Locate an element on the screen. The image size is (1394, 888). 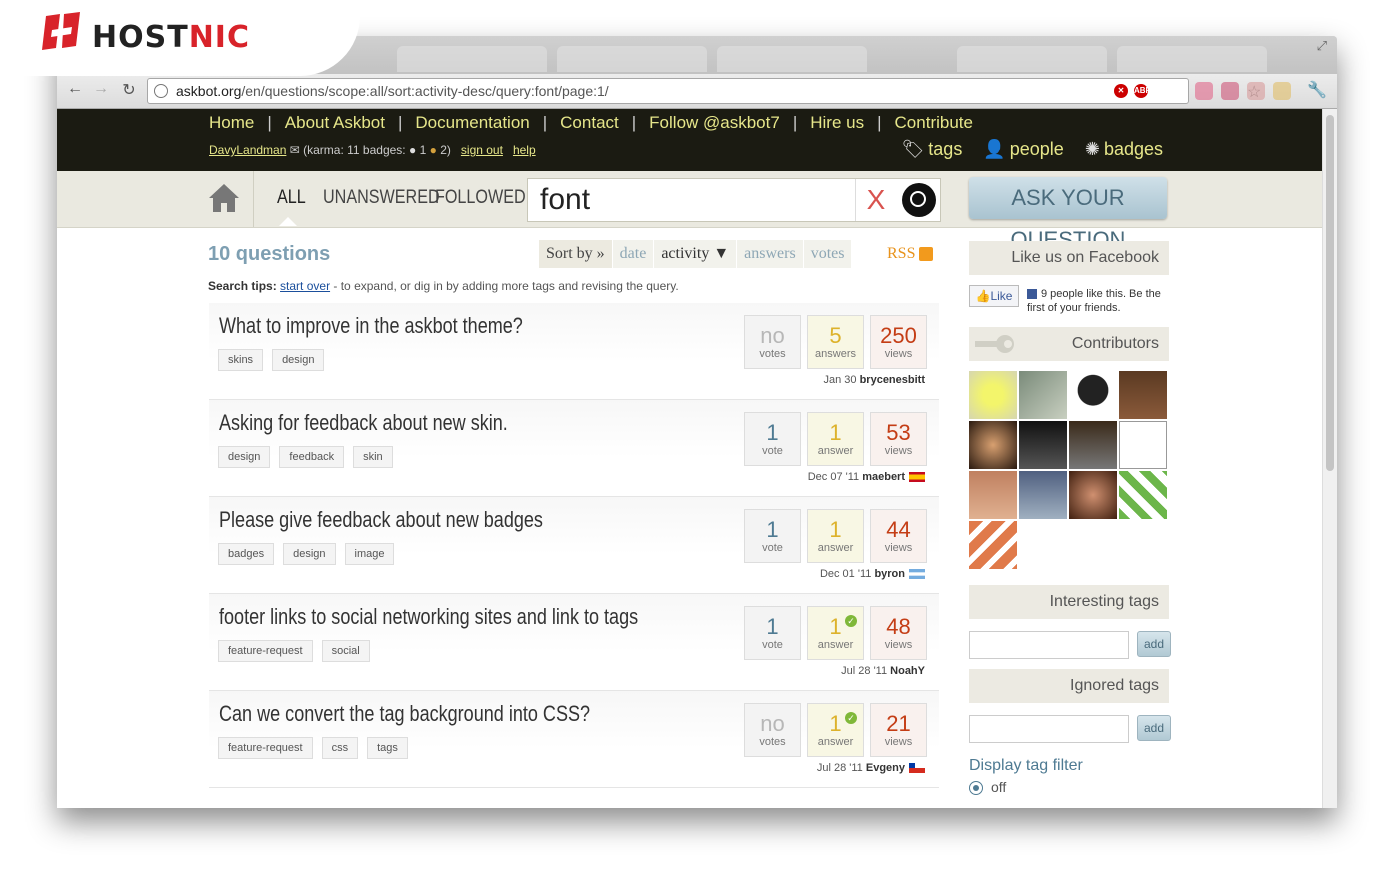
adblock-icon: ABP is located at coordinates (1142, 91).